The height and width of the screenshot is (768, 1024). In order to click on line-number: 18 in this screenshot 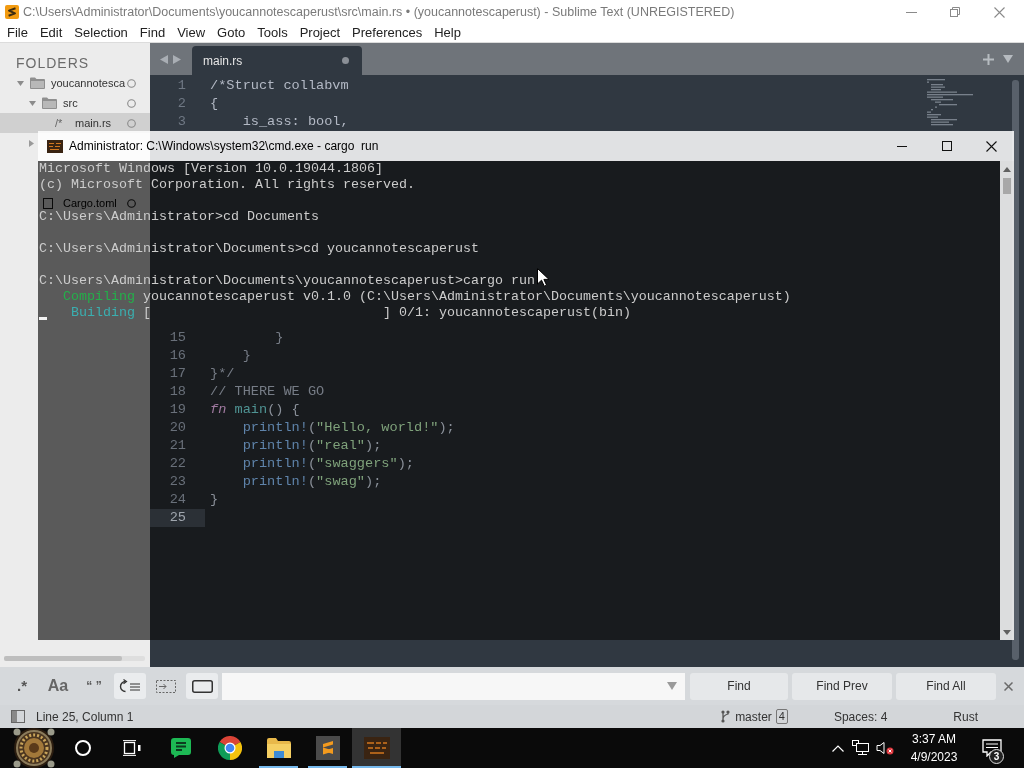, I will do `click(177, 391)`.